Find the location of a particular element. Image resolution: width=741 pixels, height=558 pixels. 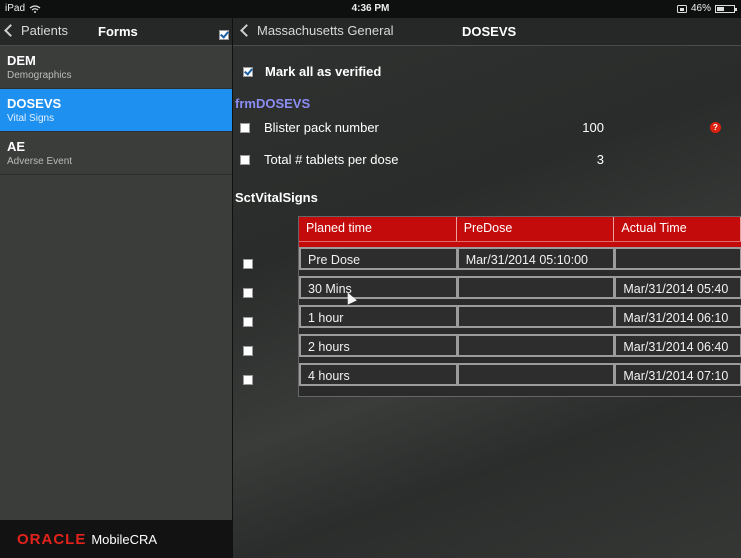

forms-title: Forms is located at coordinates (118, 31).